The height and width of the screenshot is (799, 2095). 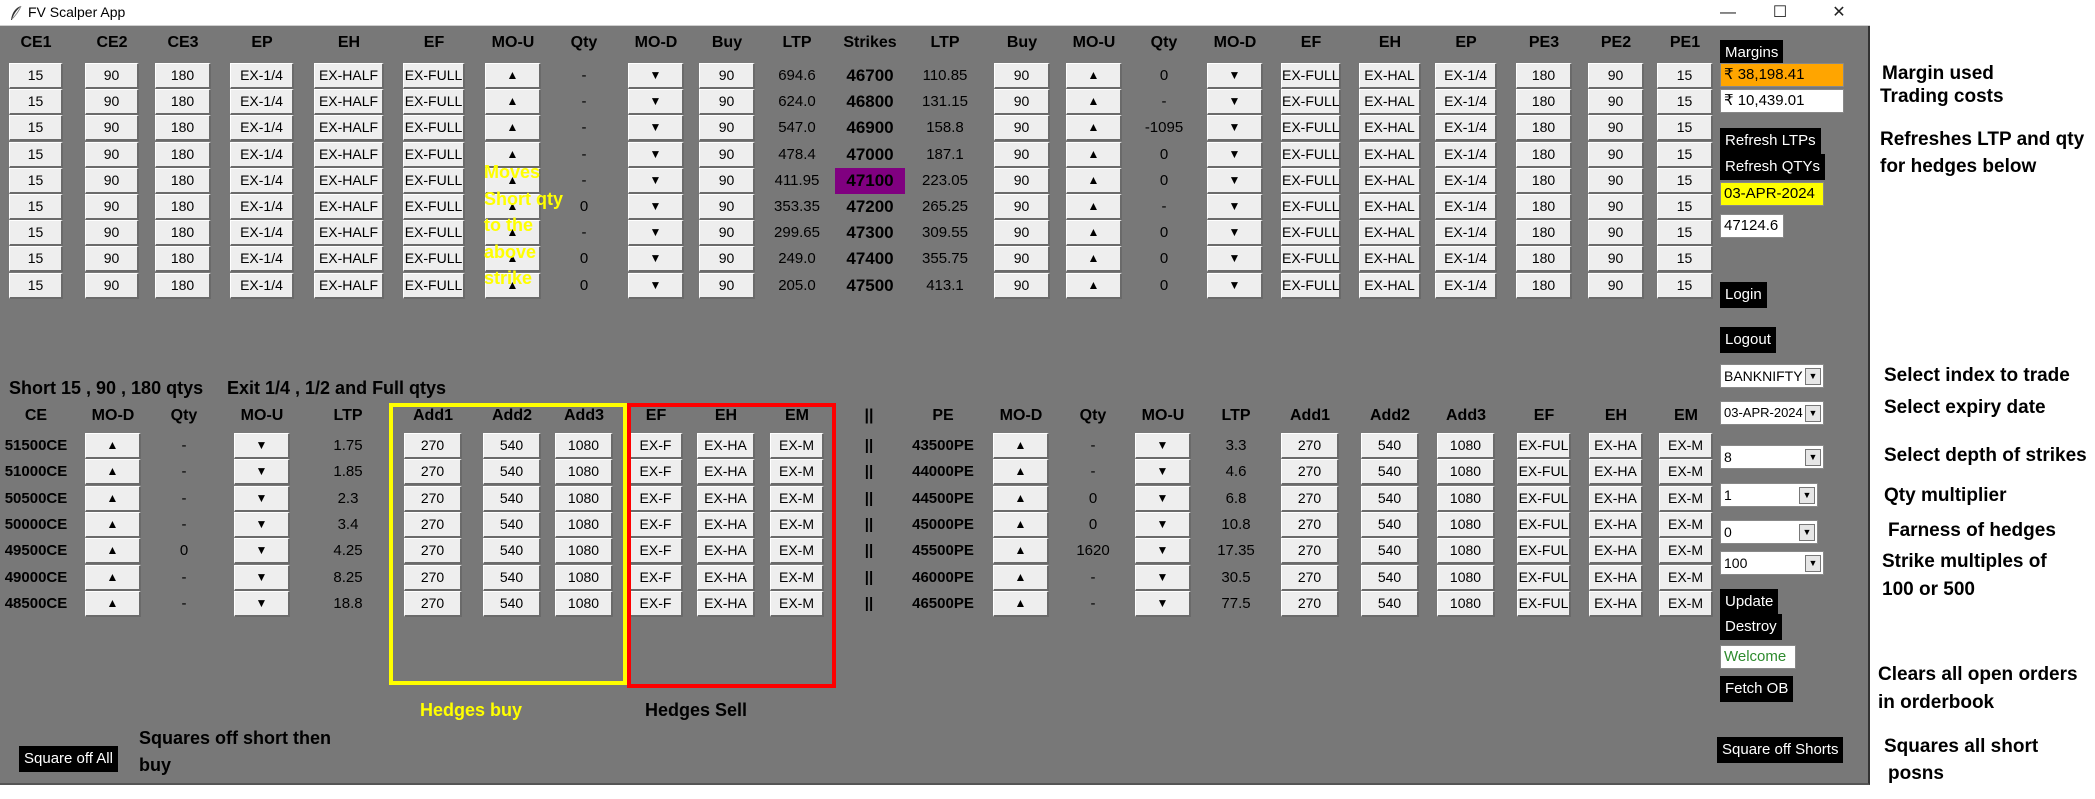 What do you see at coordinates (68, 759) in the screenshot?
I see `square-off-all-button: Square off All` at bounding box center [68, 759].